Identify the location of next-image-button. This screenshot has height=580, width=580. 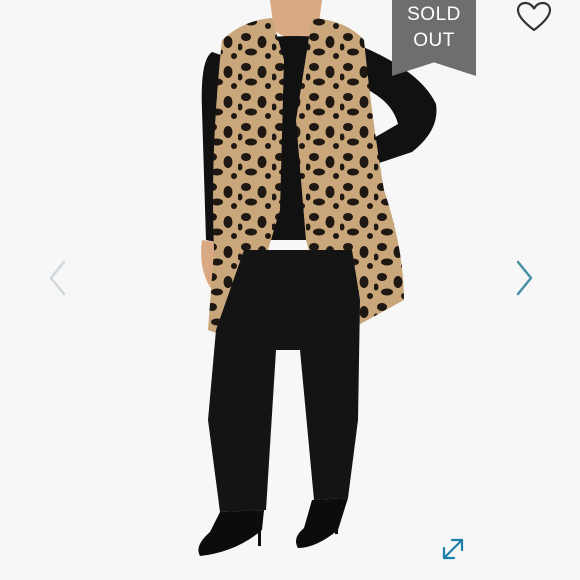
(524, 278).